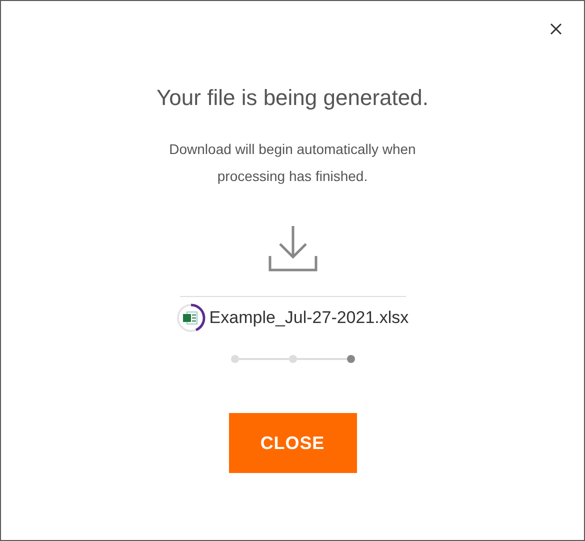 Image resolution: width=585 pixels, height=541 pixels. Describe the element at coordinates (309, 318) in the screenshot. I see `file-name: Example_Jul-27-2021.xlsx` at that location.